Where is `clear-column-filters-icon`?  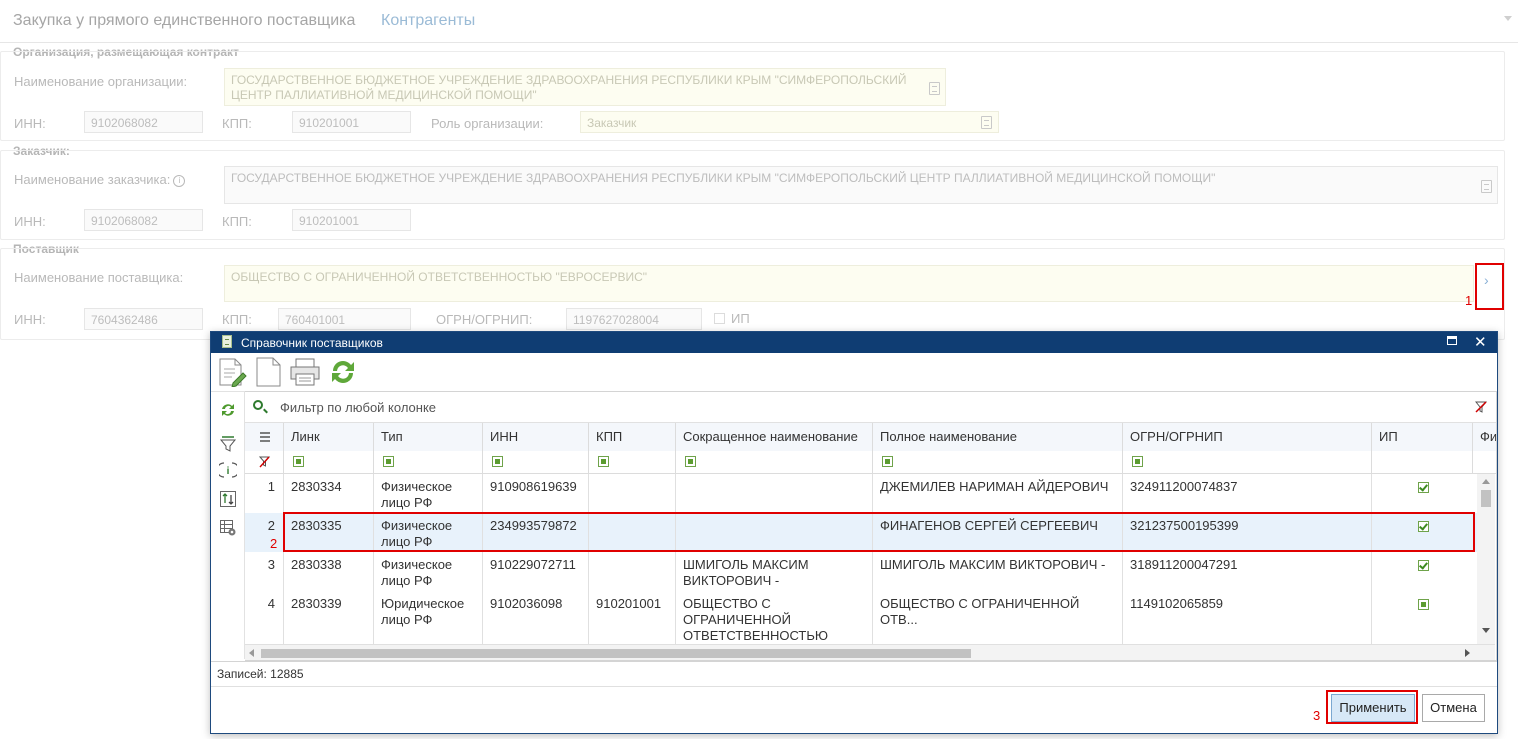 clear-column-filters-icon is located at coordinates (264, 462).